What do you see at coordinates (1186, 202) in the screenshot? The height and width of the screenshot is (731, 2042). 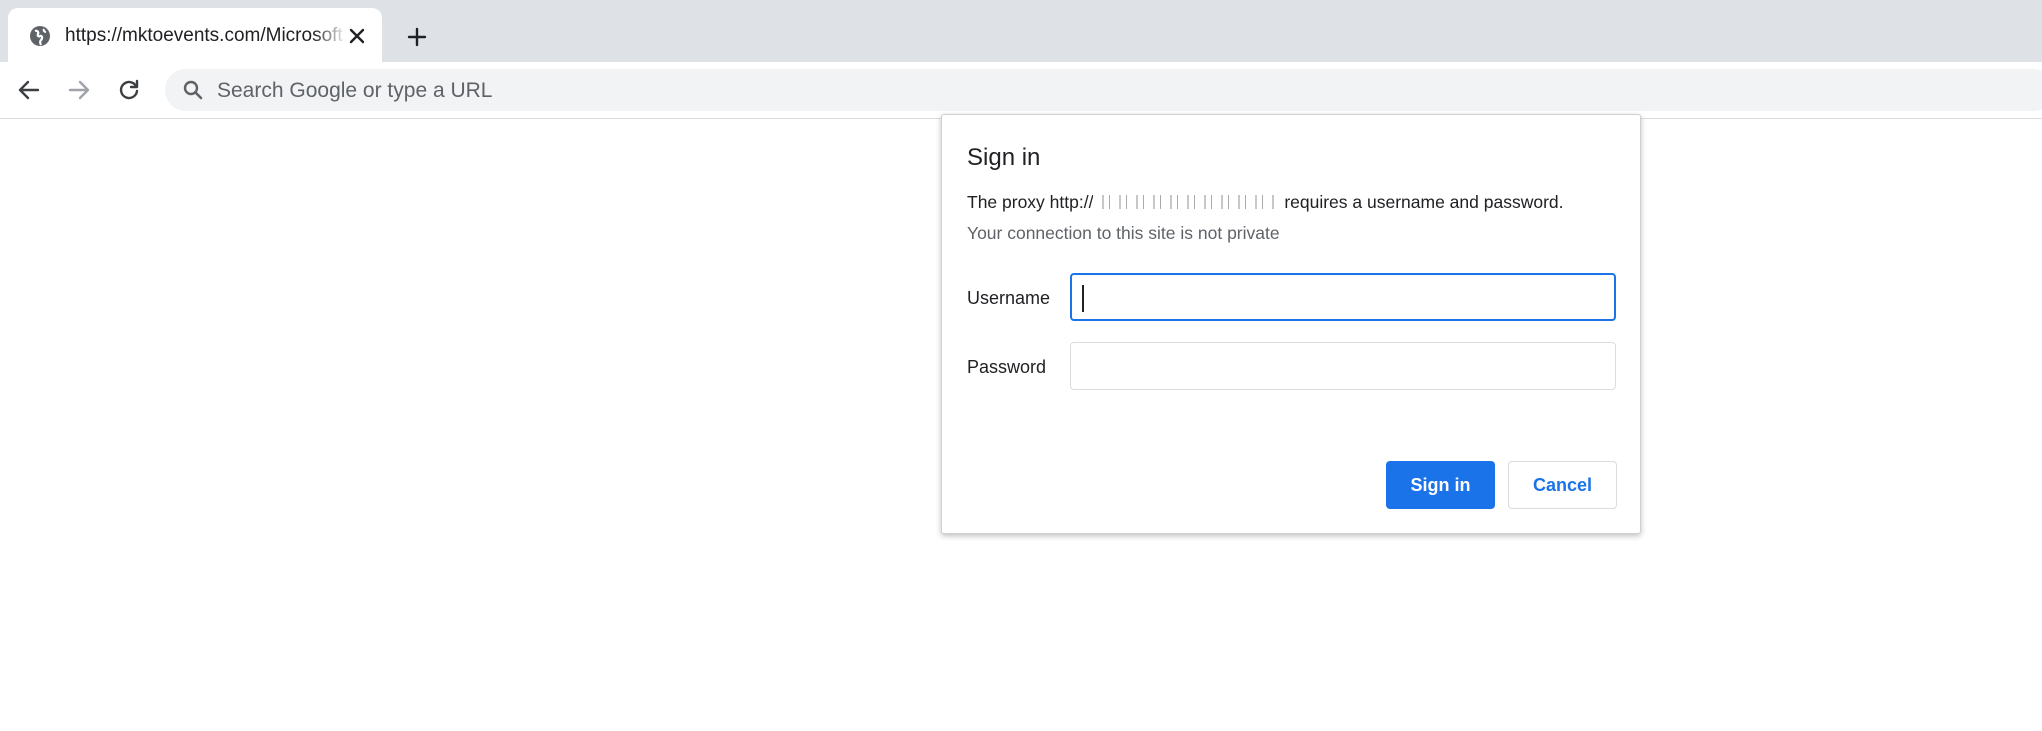 I see `redacted-proxy-address` at bounding box center [1186, 202].